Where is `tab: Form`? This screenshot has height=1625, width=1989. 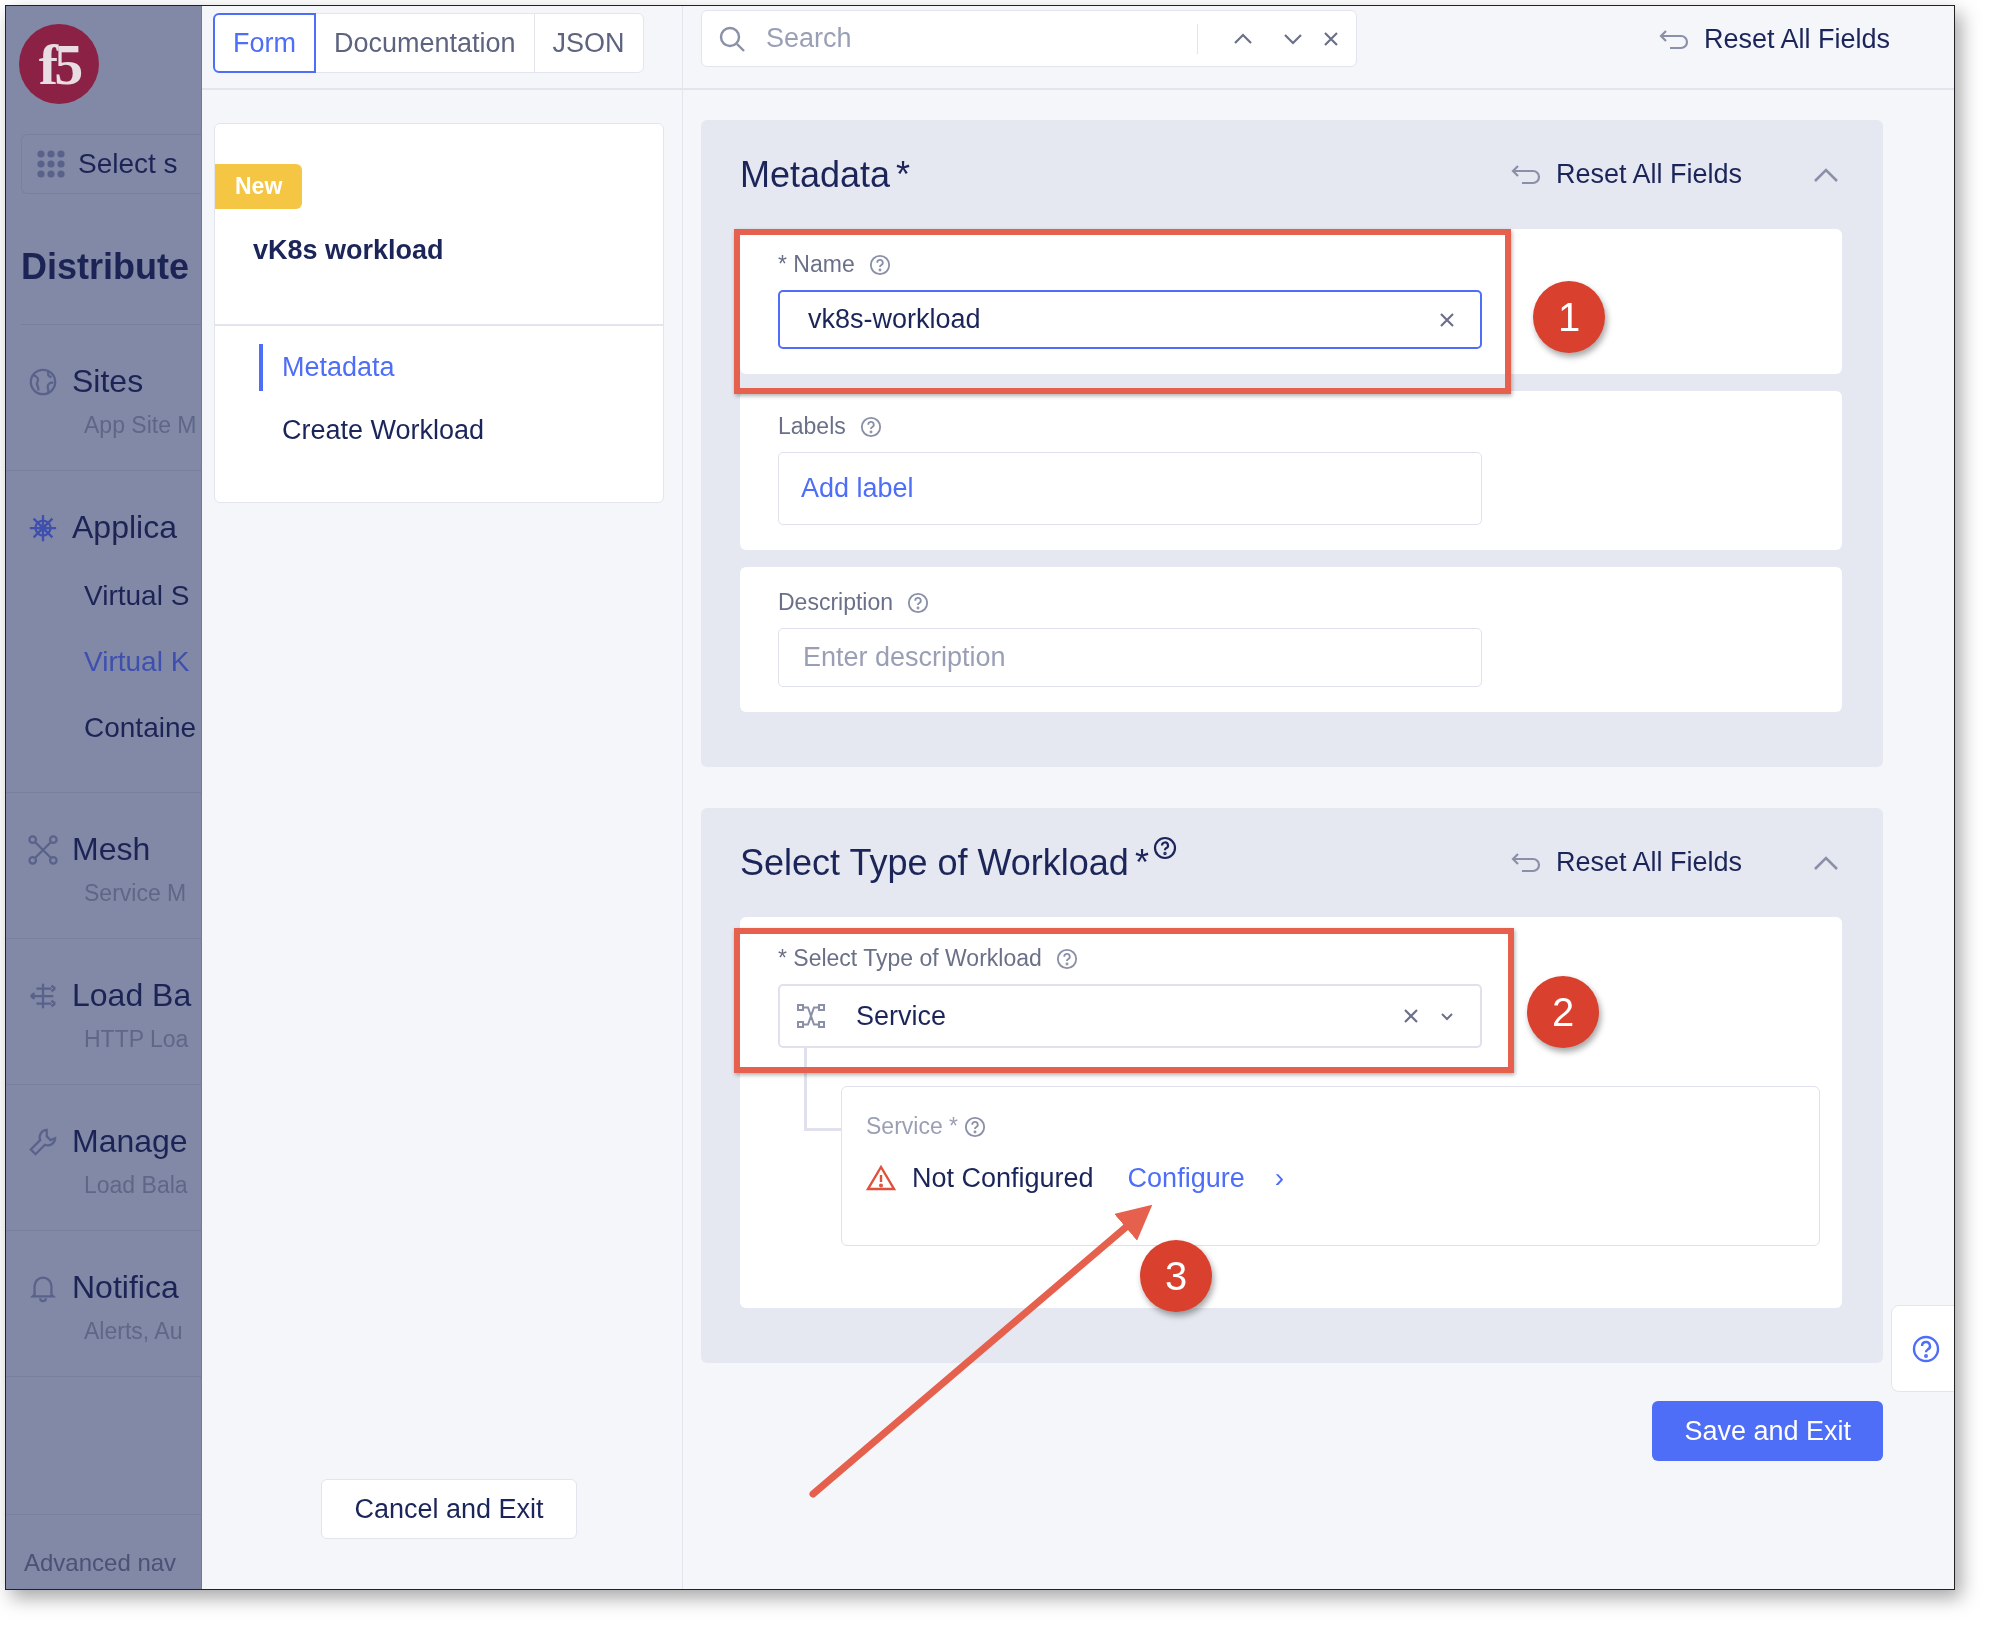
tab: Form is located at coordinates (264, 43).